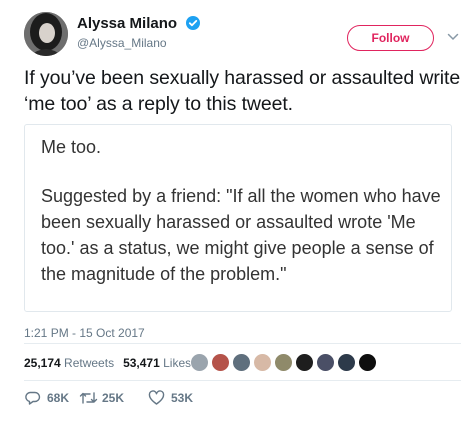  I want to click on like-count: 53K, so click(182, 398).